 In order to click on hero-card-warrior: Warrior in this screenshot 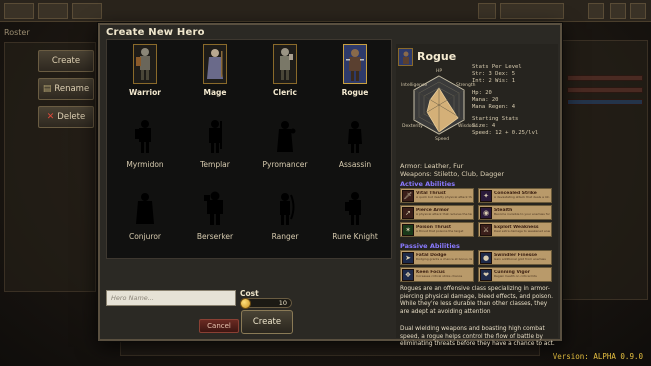, I will do `click(145, 73)`.